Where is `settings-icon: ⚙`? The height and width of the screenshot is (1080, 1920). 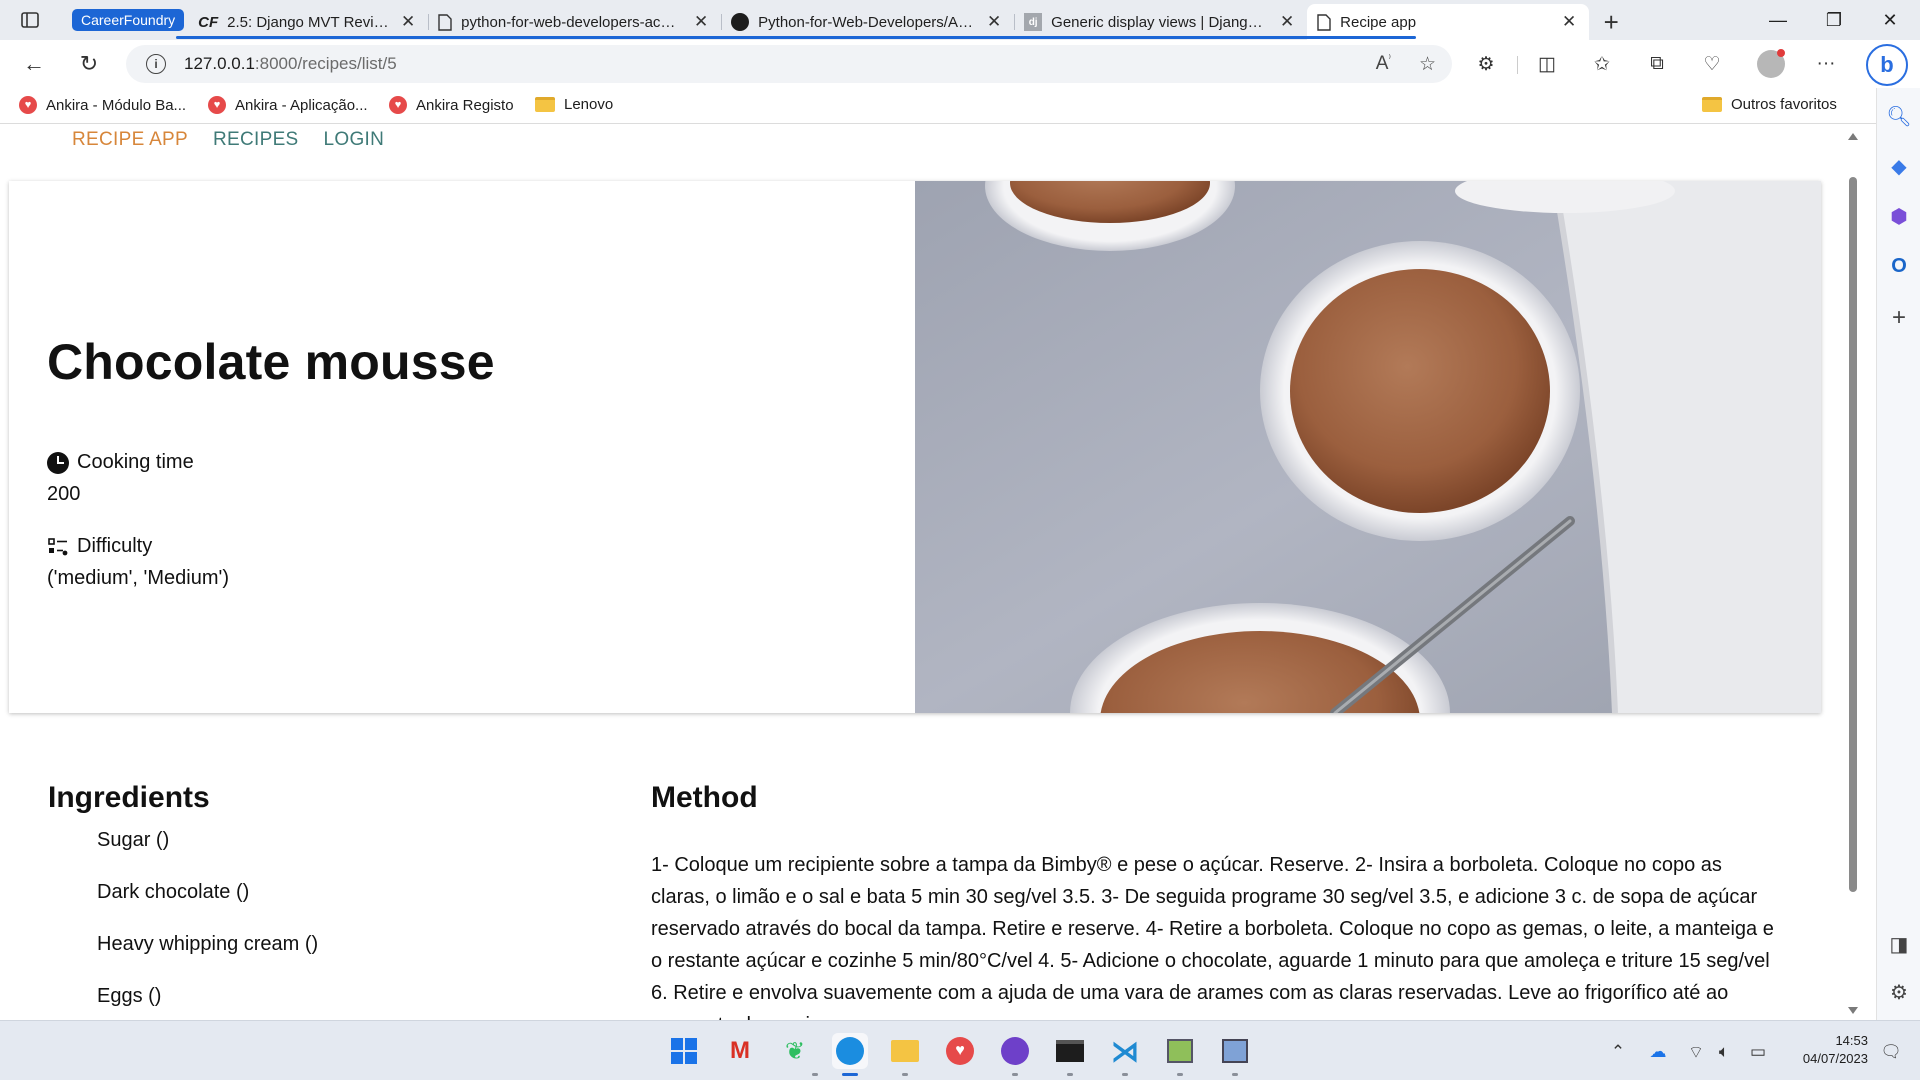
settings-icon: ⚙ is located at coordinates (1899, 992).